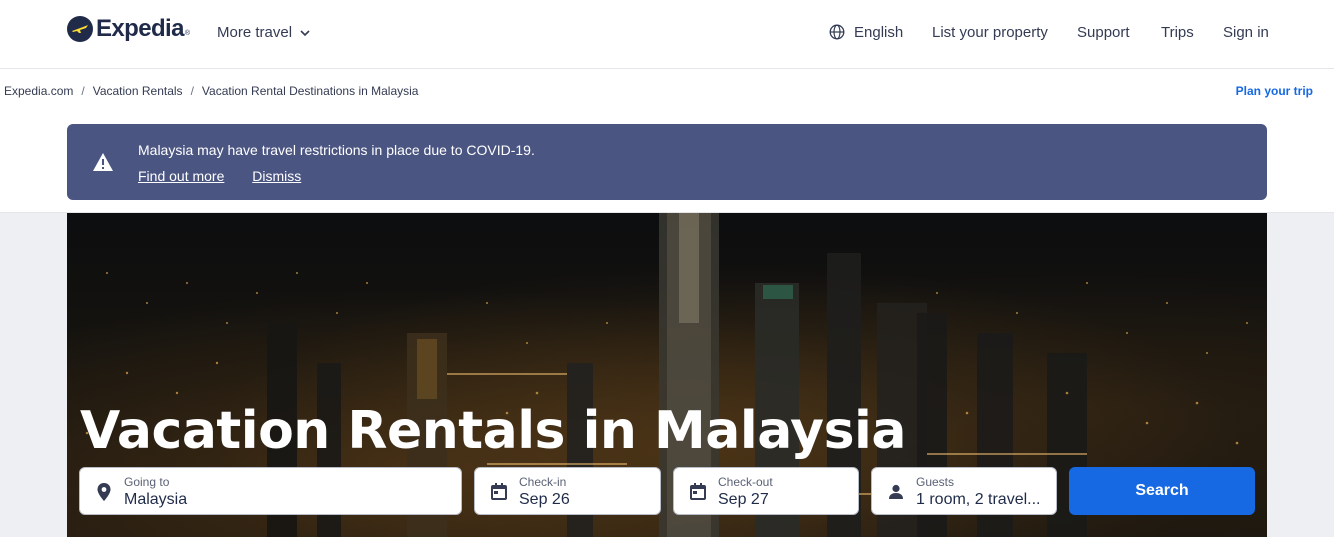 Image resolution: width=1334 pixels, height=537 pixels. I want to click on going-to-value: Malaysia, so click(156, 499).